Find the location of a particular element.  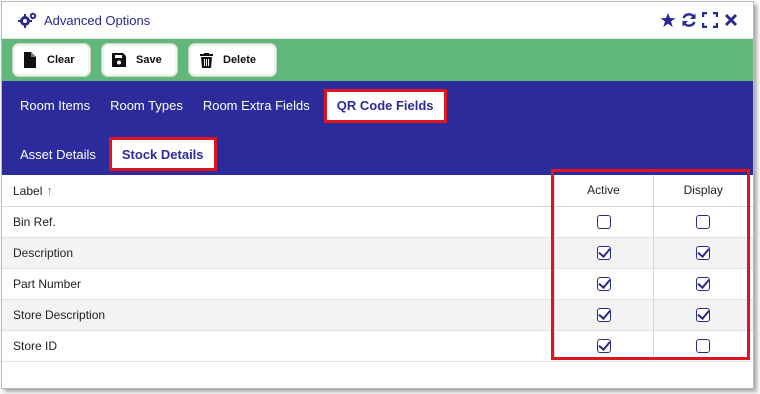

tab-stock-details: Stock Details is located at coordinates (162, 154).